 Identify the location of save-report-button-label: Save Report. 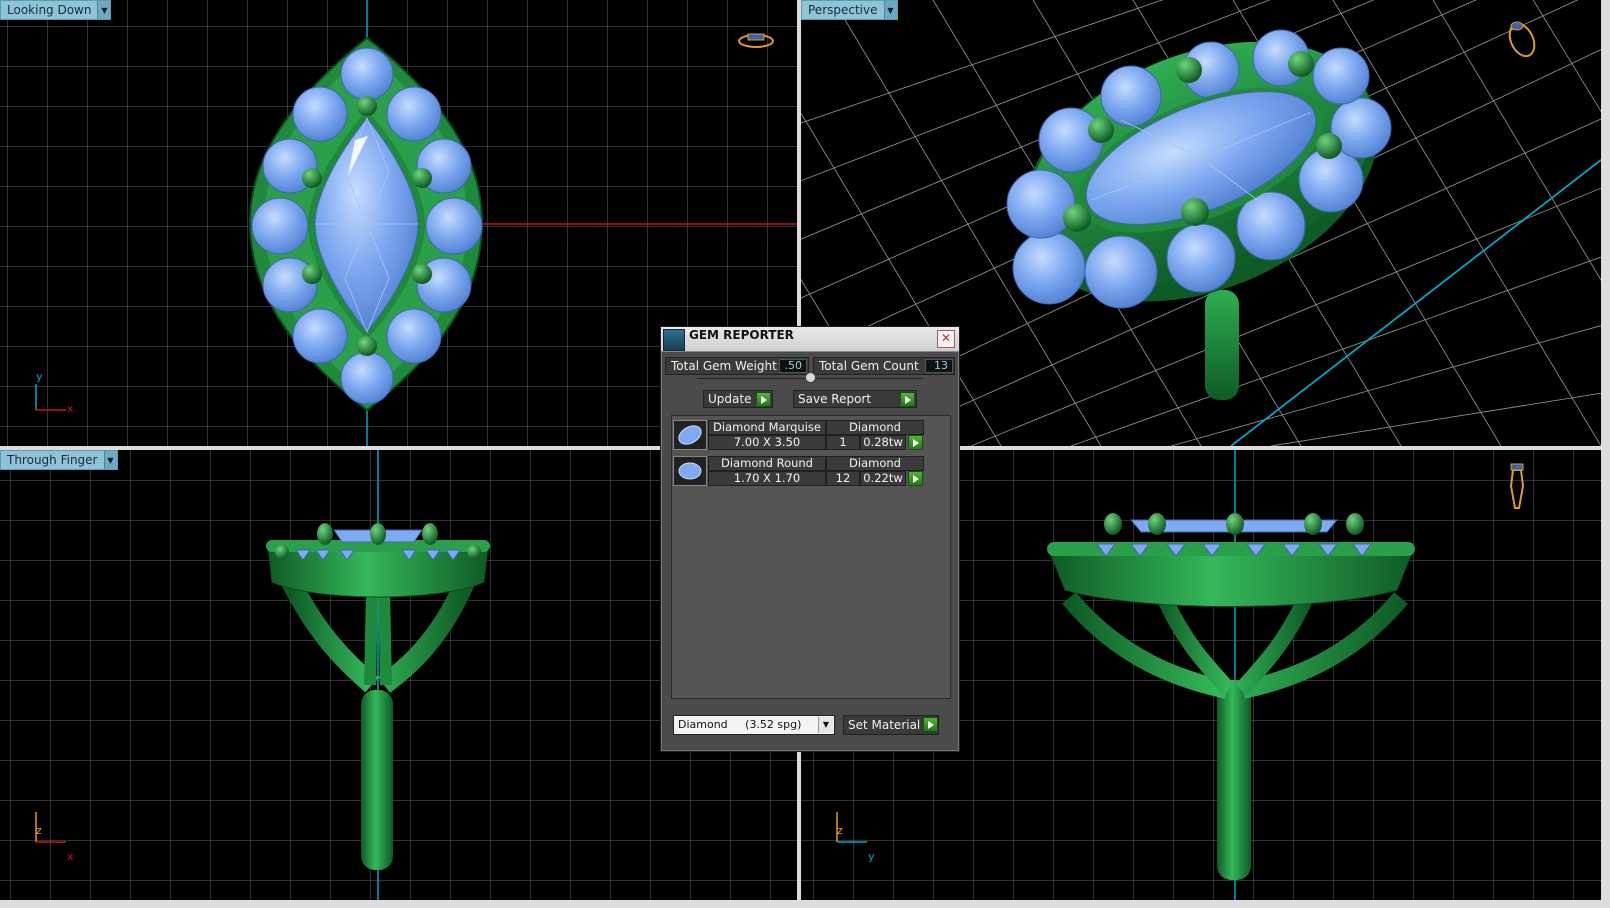
(835, 399).